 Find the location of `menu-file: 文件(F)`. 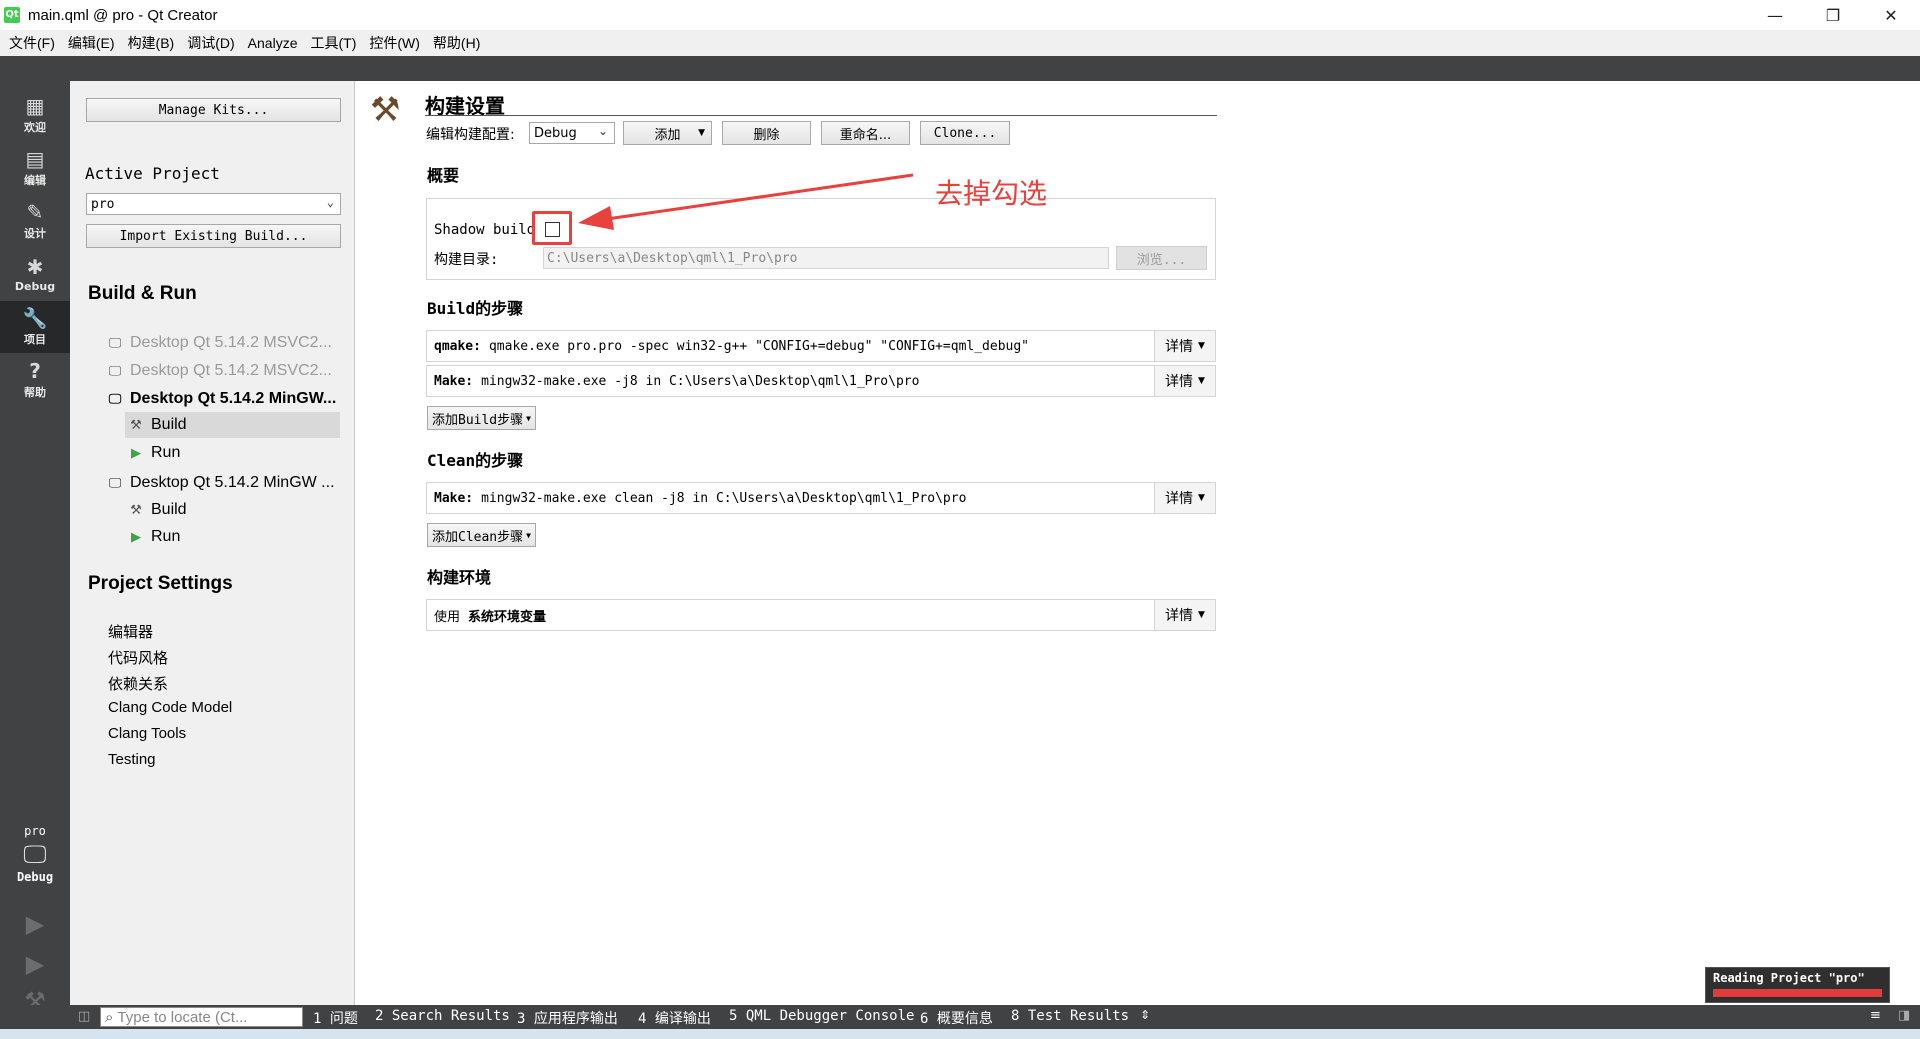

menu-file: 文件(F) is located at coordinates (32, 43).